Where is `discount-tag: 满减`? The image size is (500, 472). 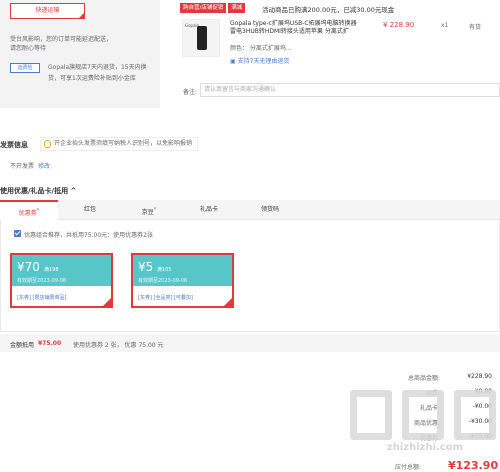
discount-tag: 满减 is located at coordinates (237, 8).